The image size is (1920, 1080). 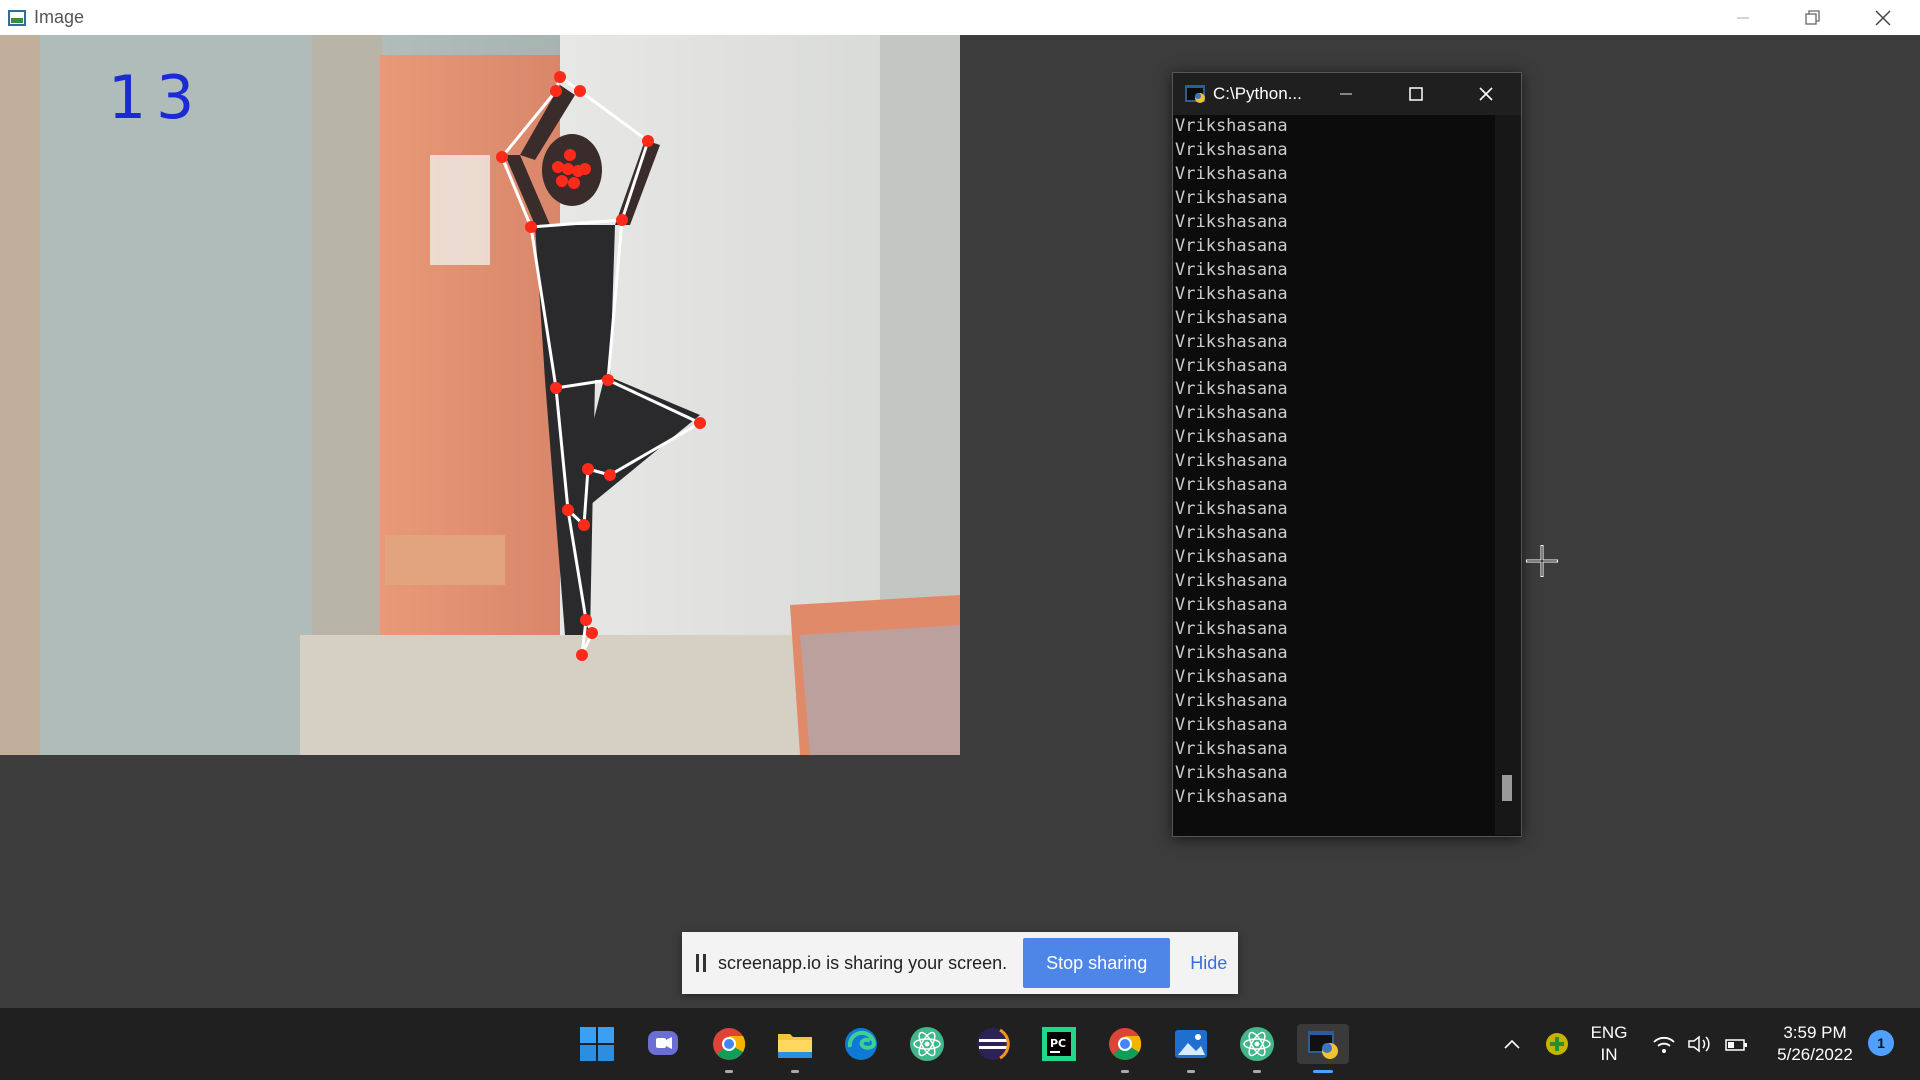 I want to click on photos-running-indicator, so click(x=1191, y=1071).